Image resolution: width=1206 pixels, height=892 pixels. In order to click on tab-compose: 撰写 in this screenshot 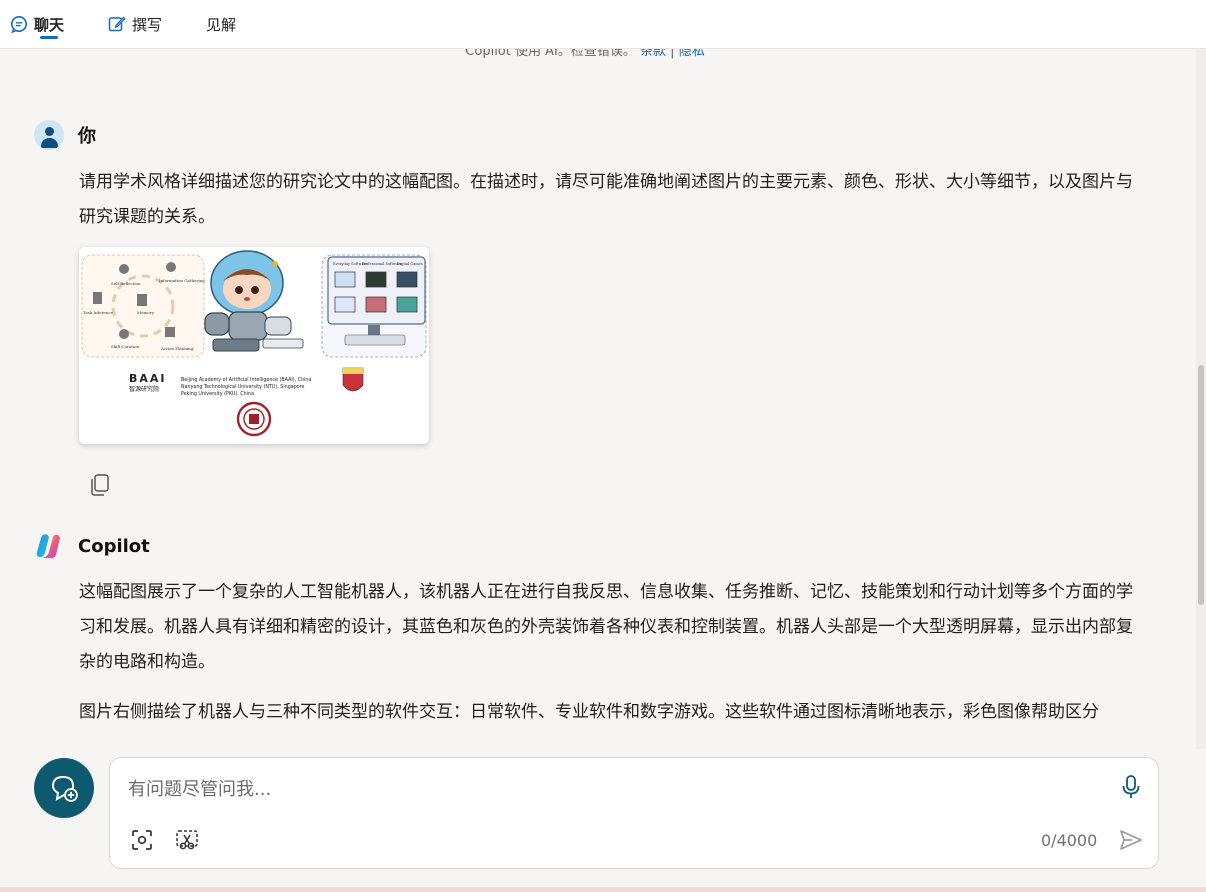, I will do `click(135, 24)`.